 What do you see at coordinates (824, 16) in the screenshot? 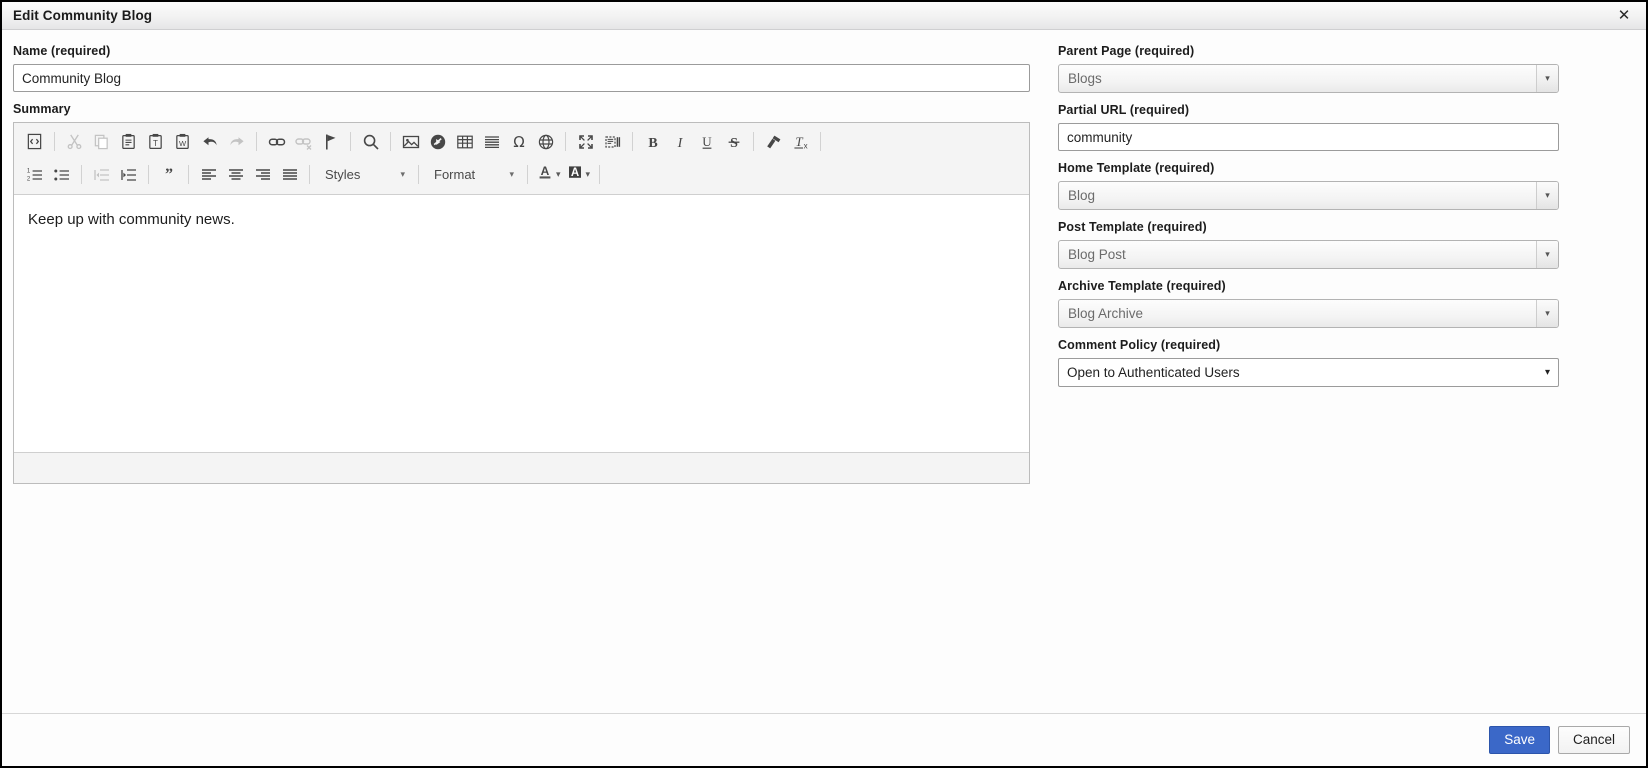
I see `dialog-title-bar: Edit Community Blog ✕` at bounding box center [824, 16].